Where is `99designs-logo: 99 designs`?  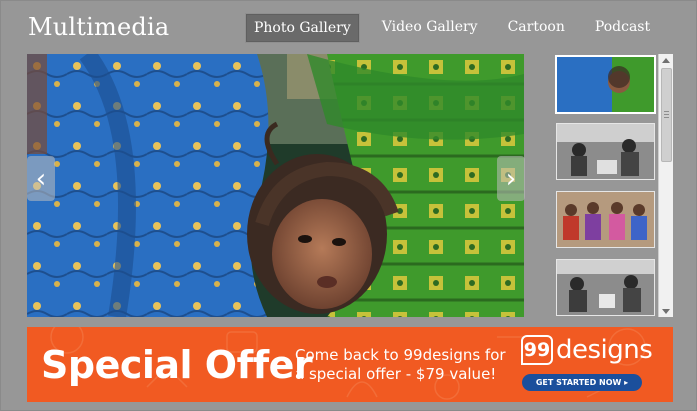 99designs-logo: 99 designs is located at coordinates (587, 350).